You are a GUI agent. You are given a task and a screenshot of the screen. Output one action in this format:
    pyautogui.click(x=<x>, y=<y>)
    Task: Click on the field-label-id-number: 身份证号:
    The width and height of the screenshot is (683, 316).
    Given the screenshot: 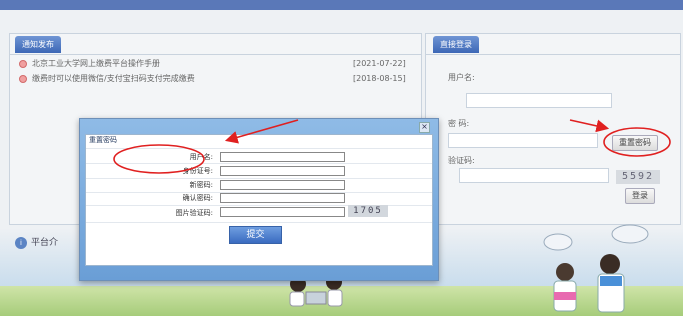 What is the action you would take?
    pyautogui.click(x=197, y=171)
    